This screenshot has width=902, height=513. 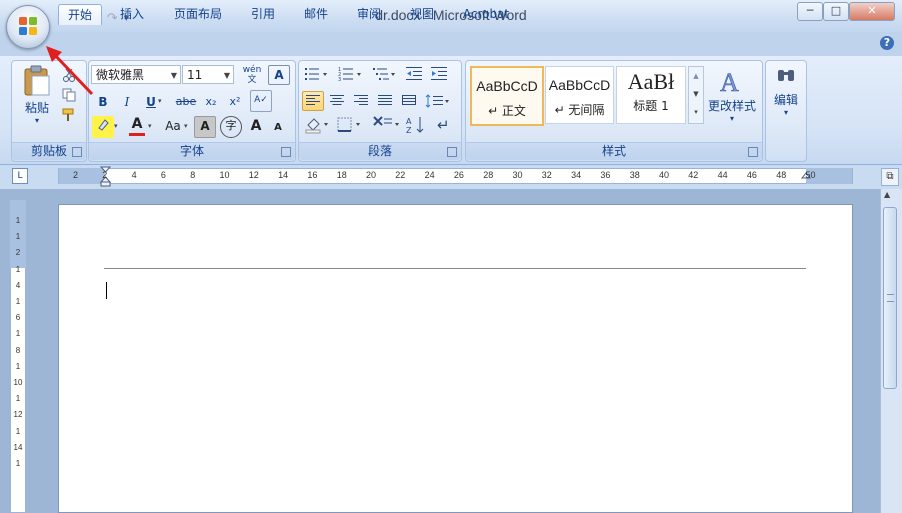 I want to click on grow-font-button: A, so click(x=256, y=127).